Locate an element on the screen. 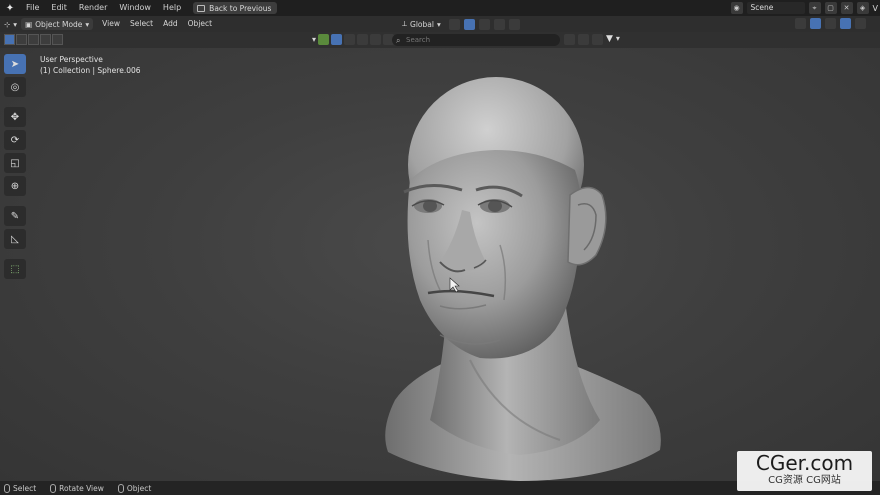 Image resolution: width=880 pixels, height=495 pixels. display-mode-icon is located at coordinates (597, 39).